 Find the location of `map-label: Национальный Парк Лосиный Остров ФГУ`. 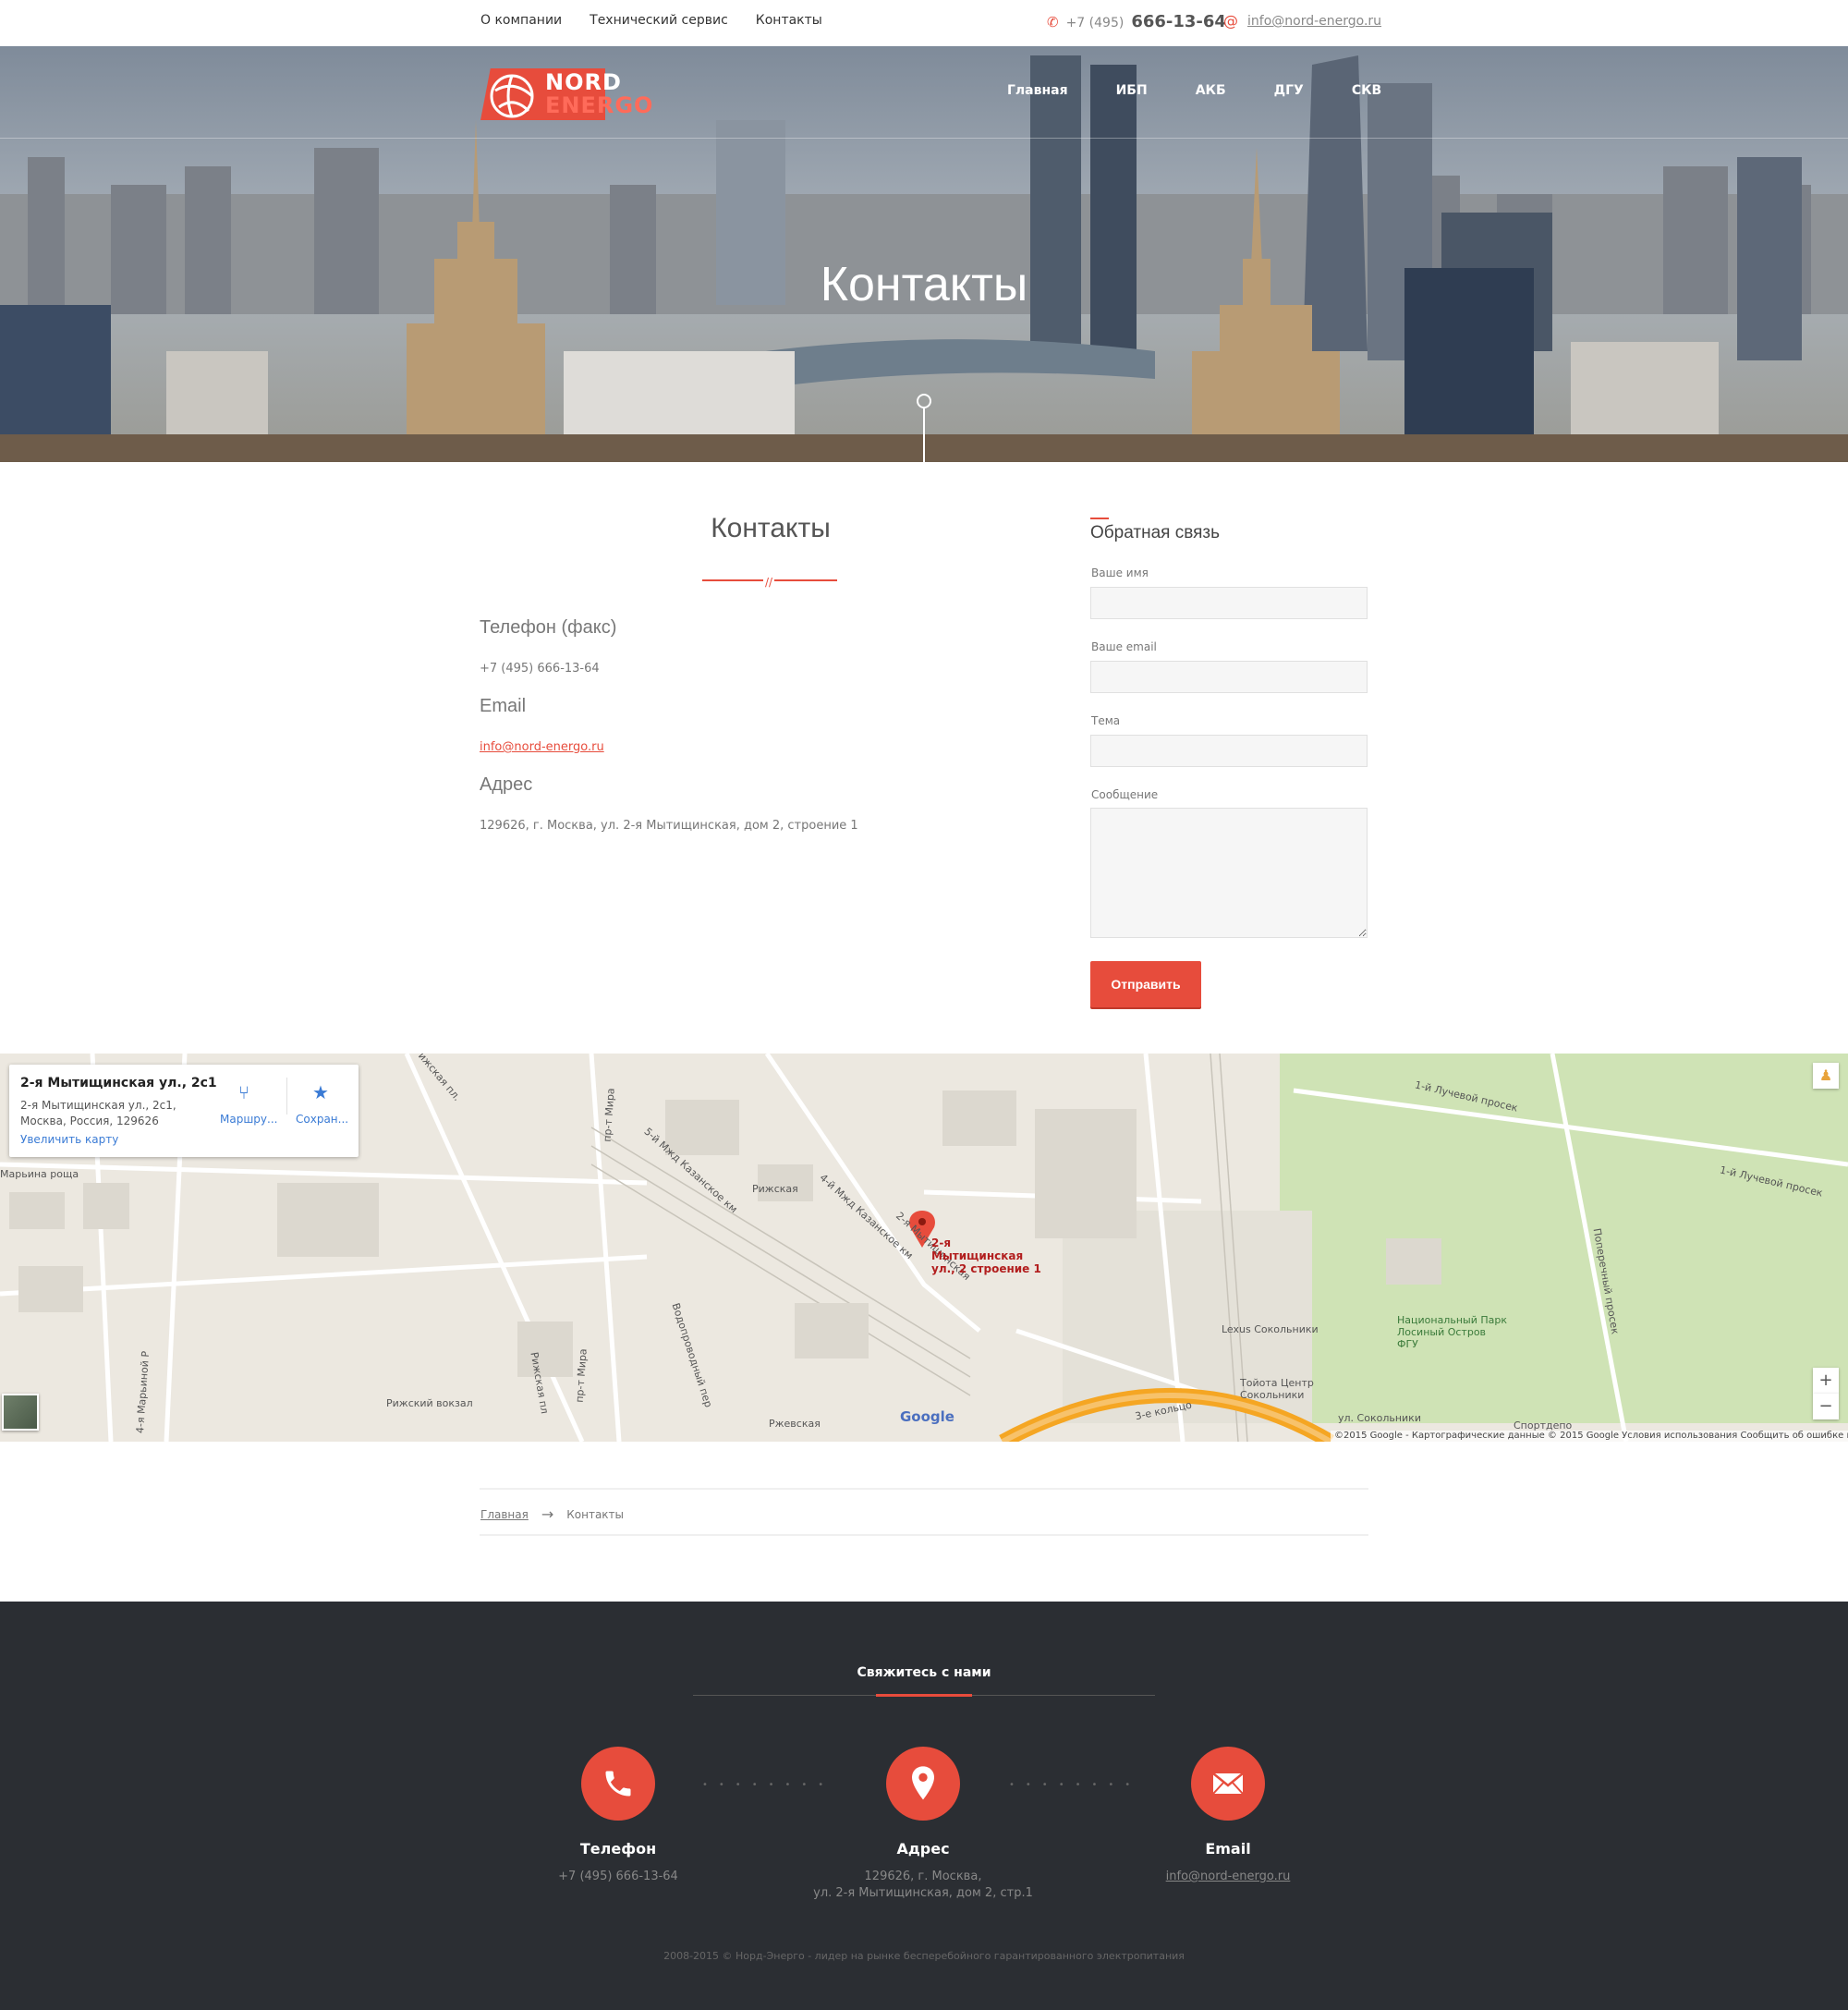

map-label: Национальный Парк Лосиный Остров ФГУ is located at coordinates (1452, 1332).